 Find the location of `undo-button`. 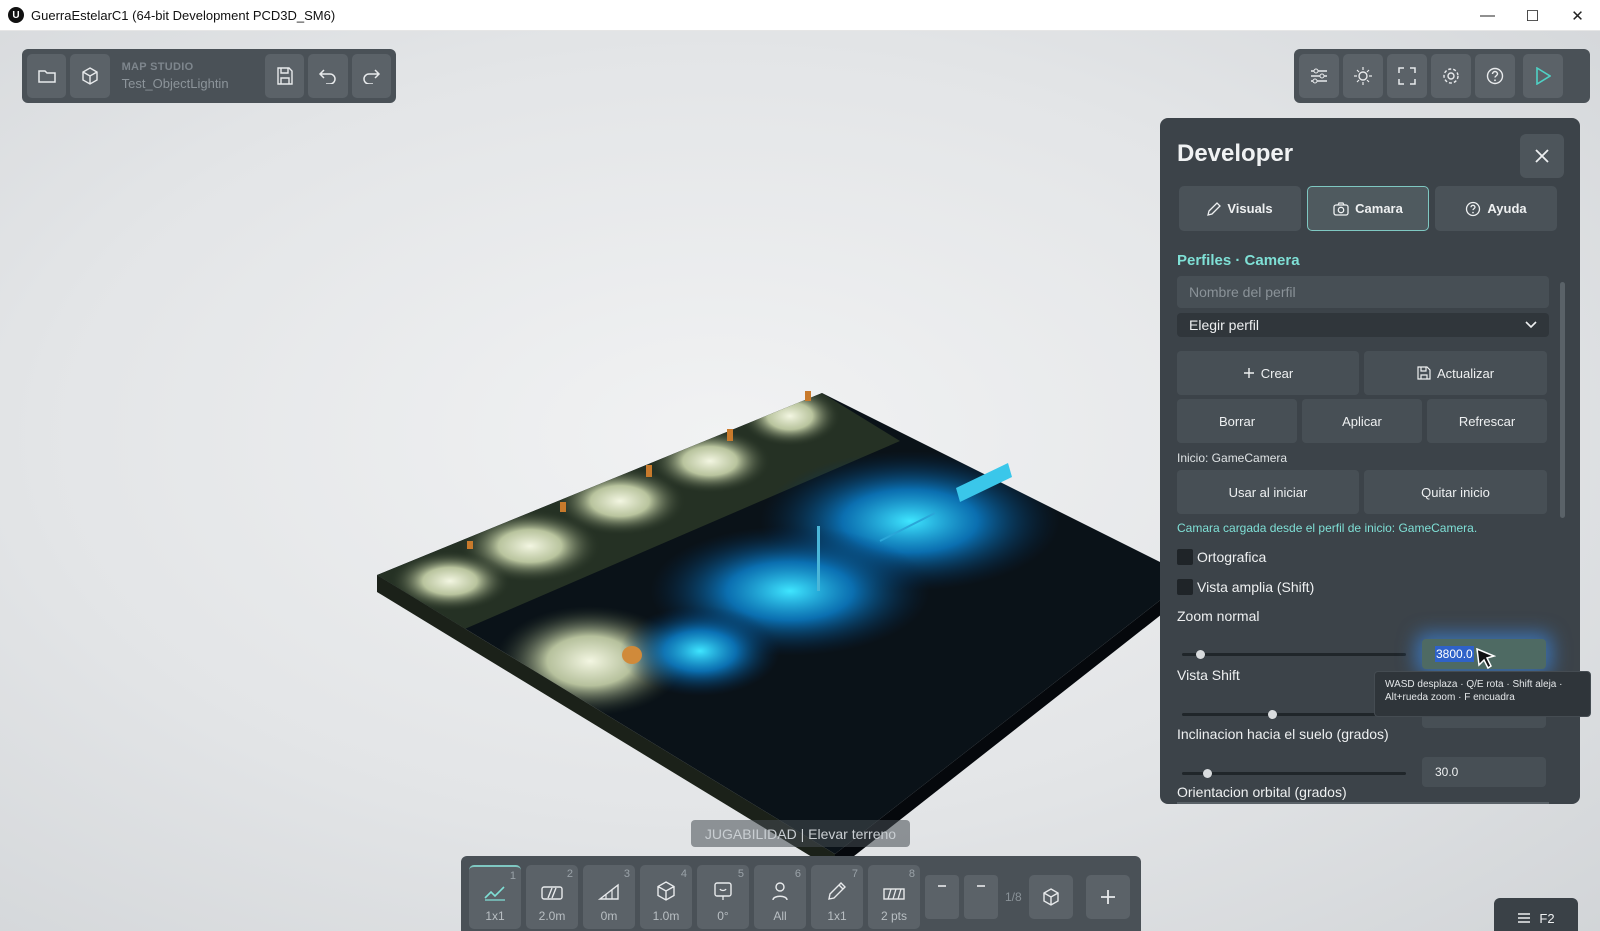

undo-button is located at coordinates (328, 76).